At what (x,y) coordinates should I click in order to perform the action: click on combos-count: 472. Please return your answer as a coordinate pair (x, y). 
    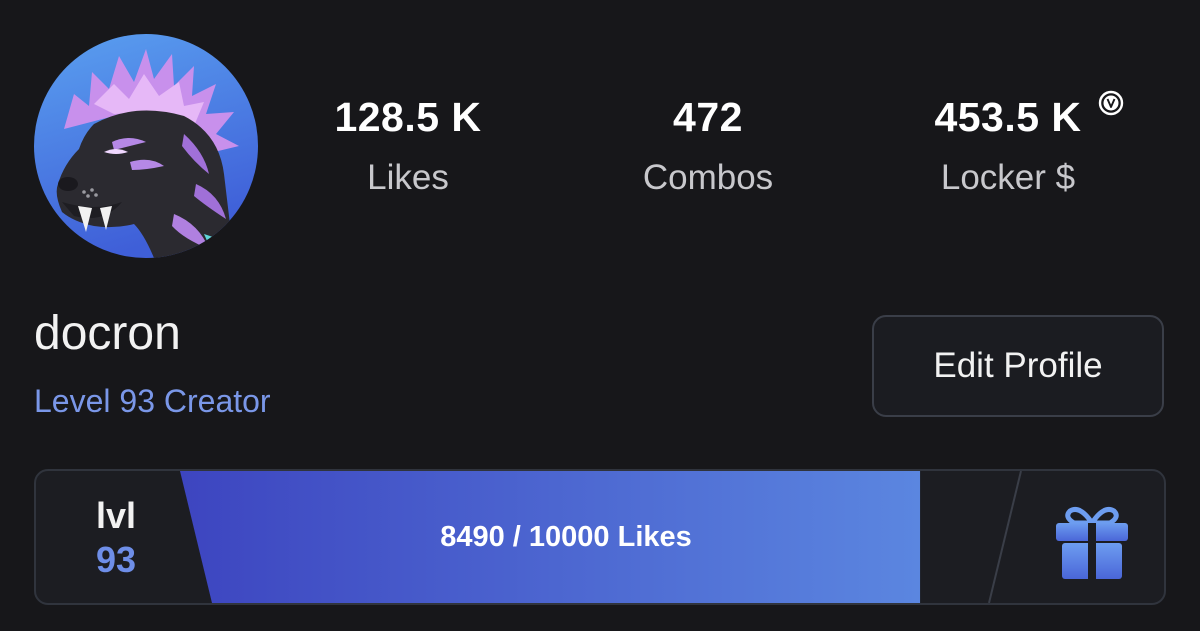
    Looking at the image, I should click on (708, 117).